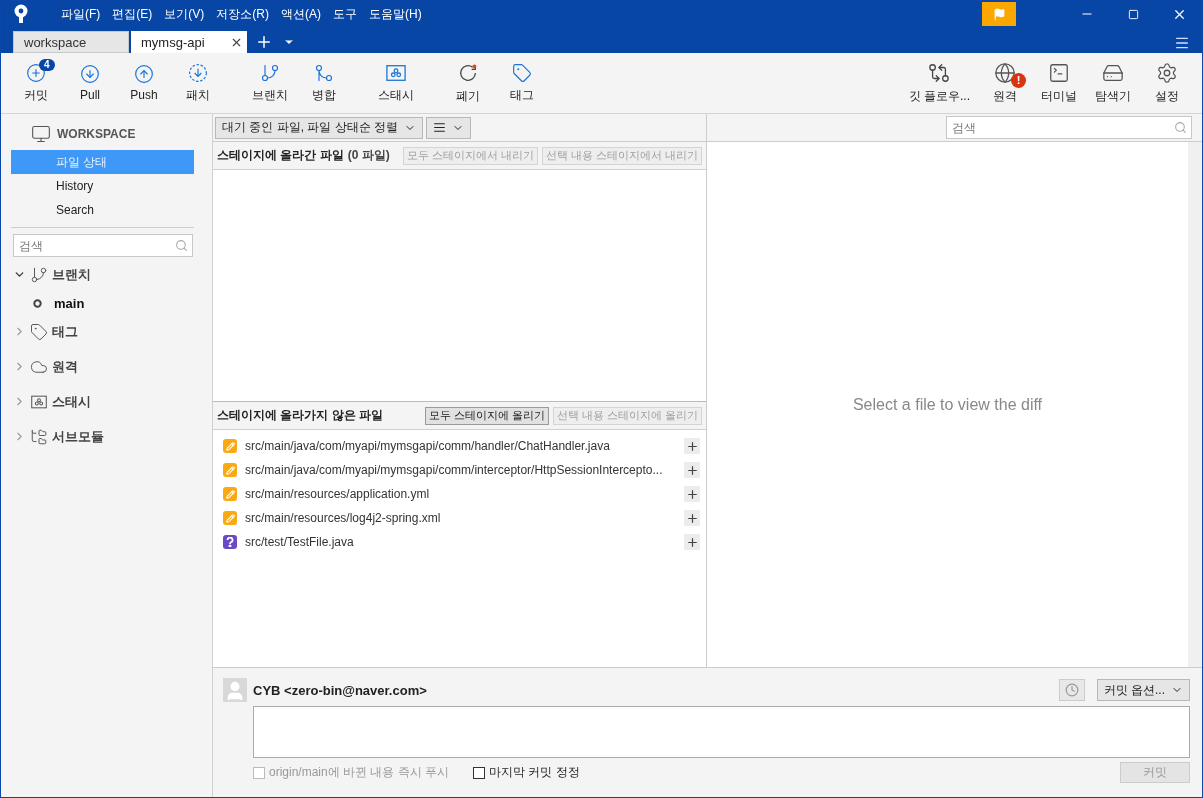 The width and height of the screenshot is (1203, 798). I want to click on tree-section: 원격, so click(111, 366).